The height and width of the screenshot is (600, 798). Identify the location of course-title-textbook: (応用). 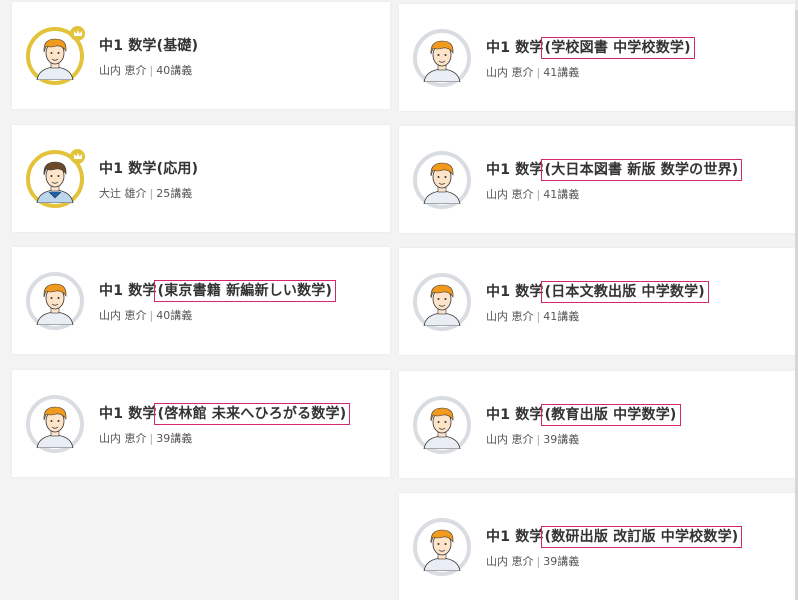
(177, 169).